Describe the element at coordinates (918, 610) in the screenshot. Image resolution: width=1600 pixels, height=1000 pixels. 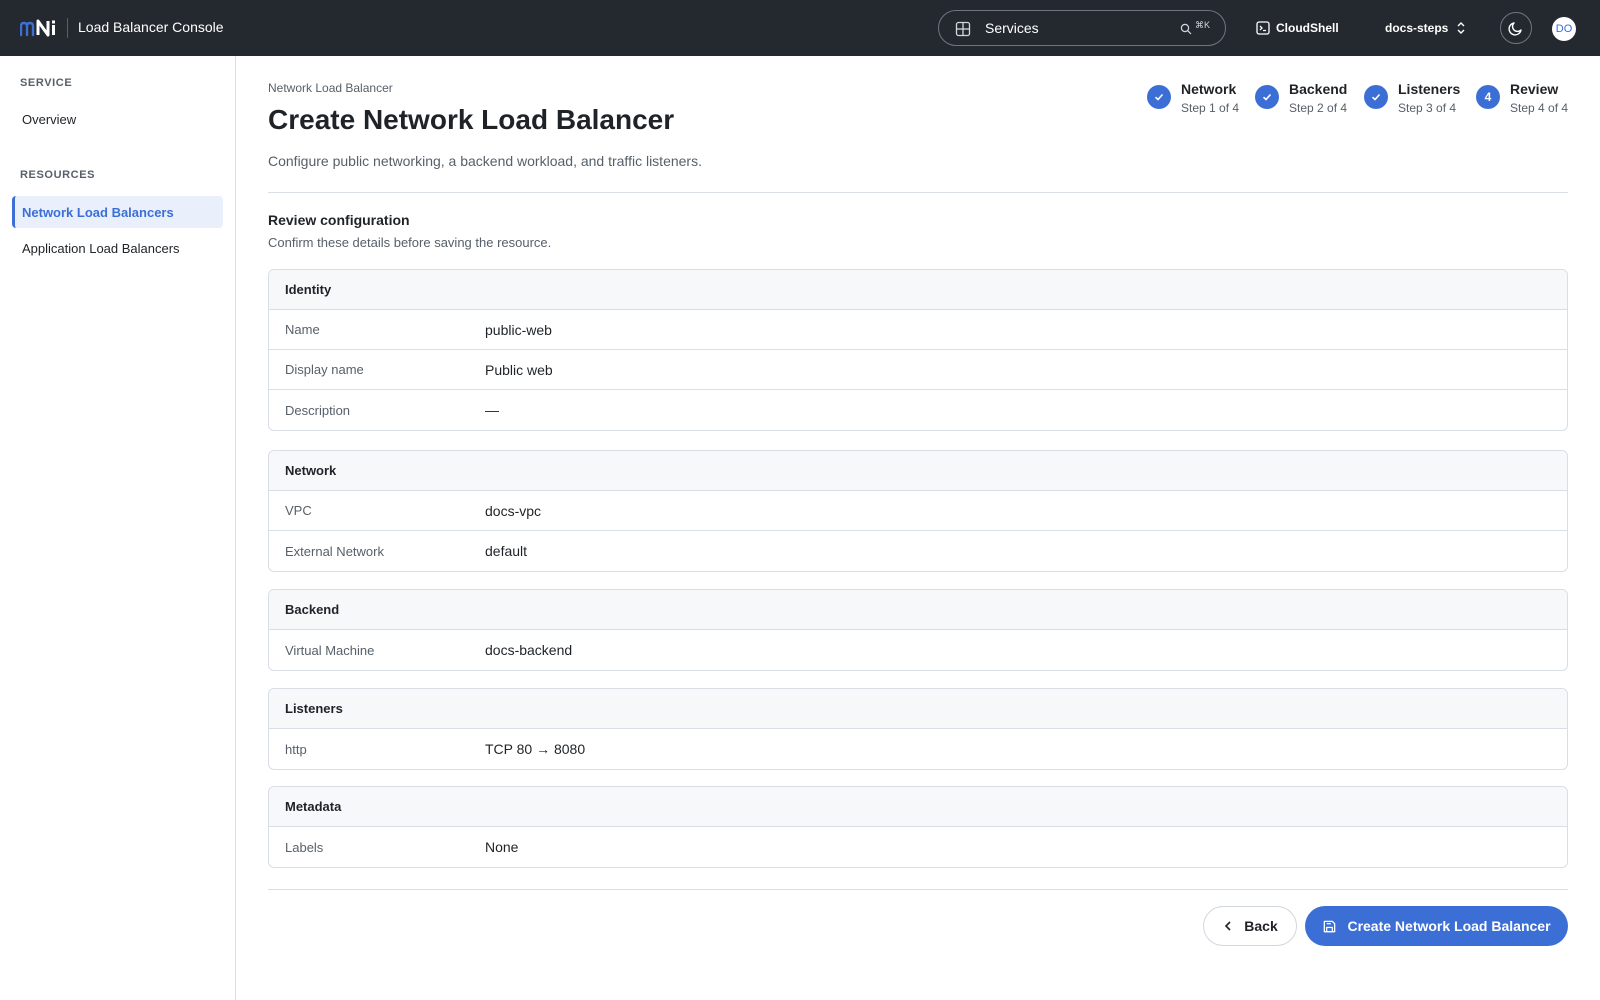
I see `card-title: Backend` at that location.